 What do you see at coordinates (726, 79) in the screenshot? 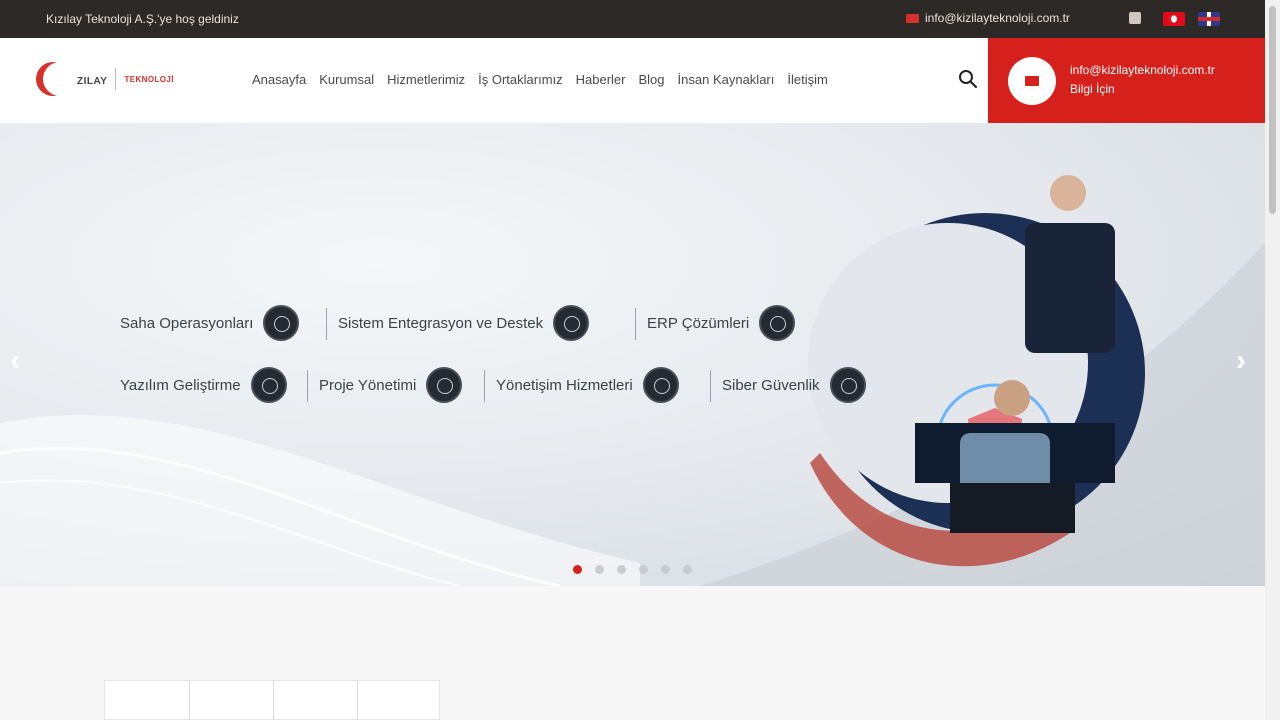
I see `nav-item-insan-kaynaklari: İnsan Kaynakları` at bounding box center [726, 79].